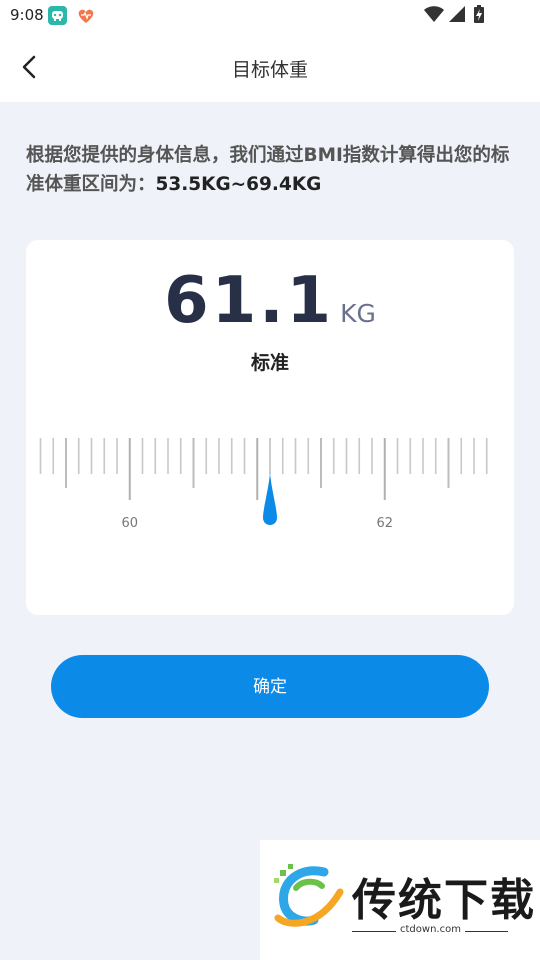  Describe the element at coordinates (457, 14) in the screenshot. I see `signal-icon` at that location.